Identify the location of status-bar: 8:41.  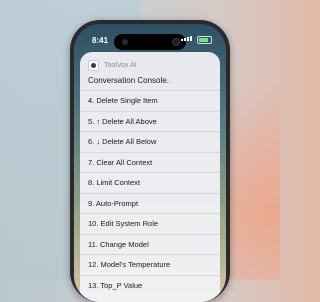
(150, 40).